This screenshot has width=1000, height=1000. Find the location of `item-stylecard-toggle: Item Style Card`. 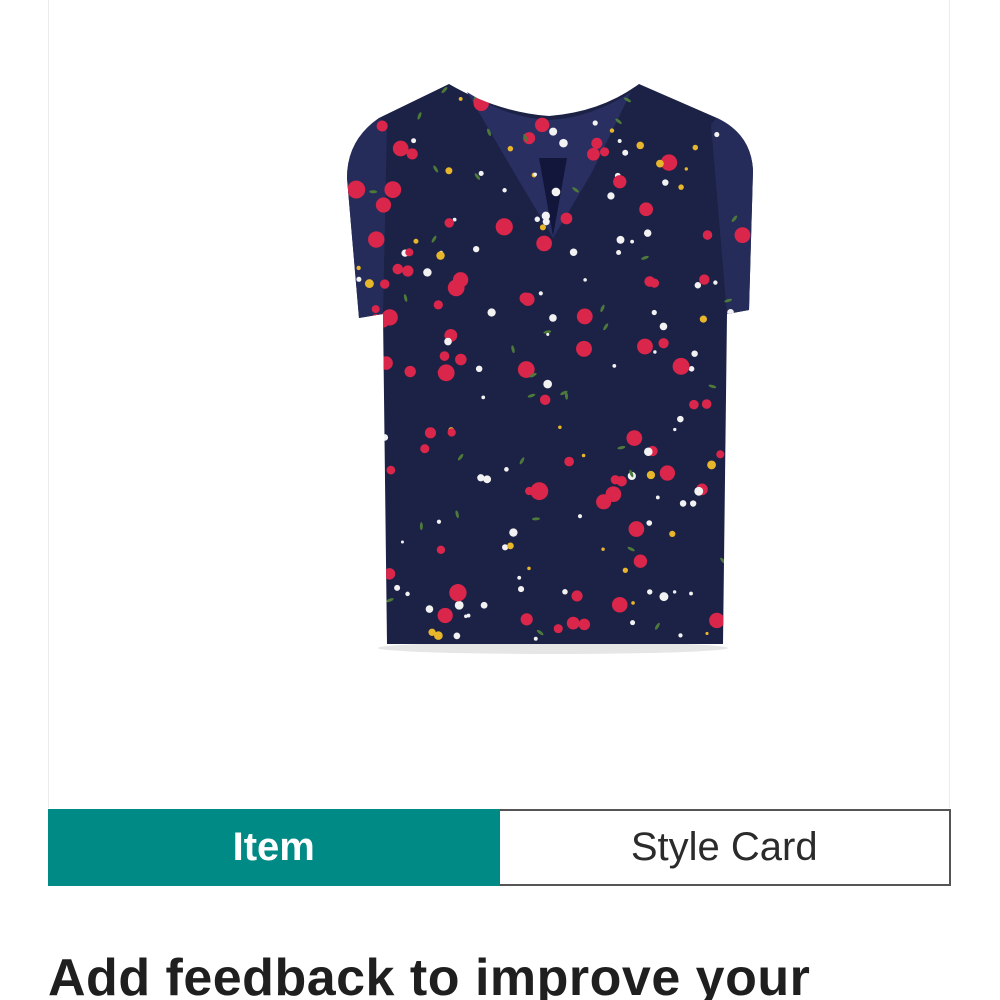

item-stylecard-toggle: Item Style Card is located at coordinates (499, 847).